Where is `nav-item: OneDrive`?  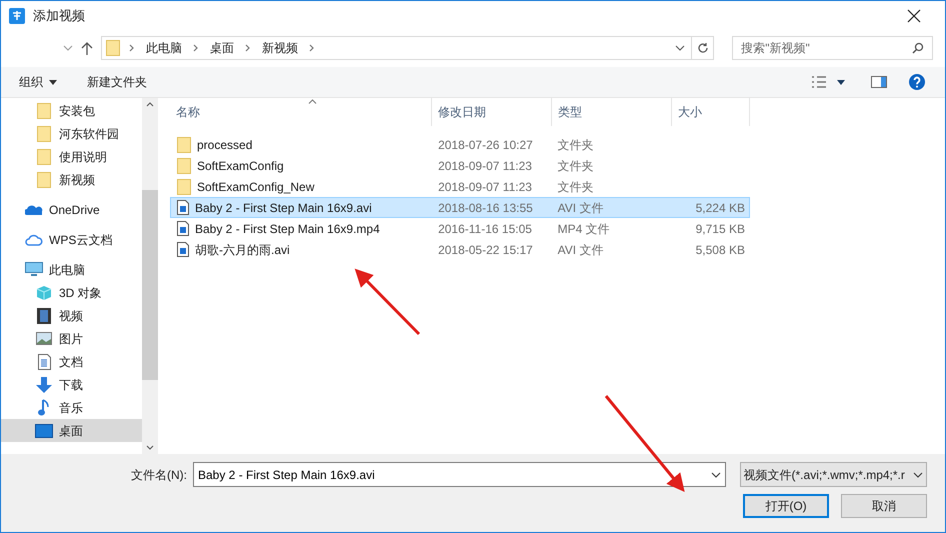
nav-item: OneDrive is located at coordinates (71, 209).